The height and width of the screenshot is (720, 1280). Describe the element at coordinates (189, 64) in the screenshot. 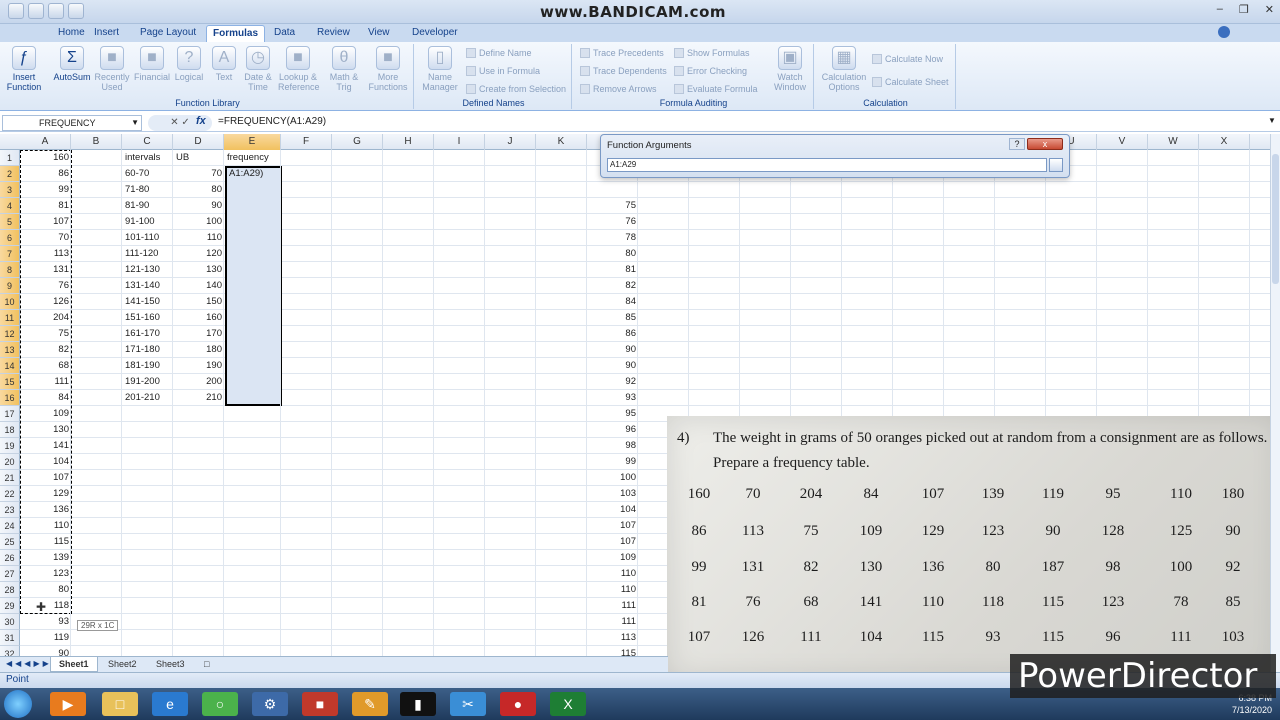

I see `logical-button: ? Logical` at that location.